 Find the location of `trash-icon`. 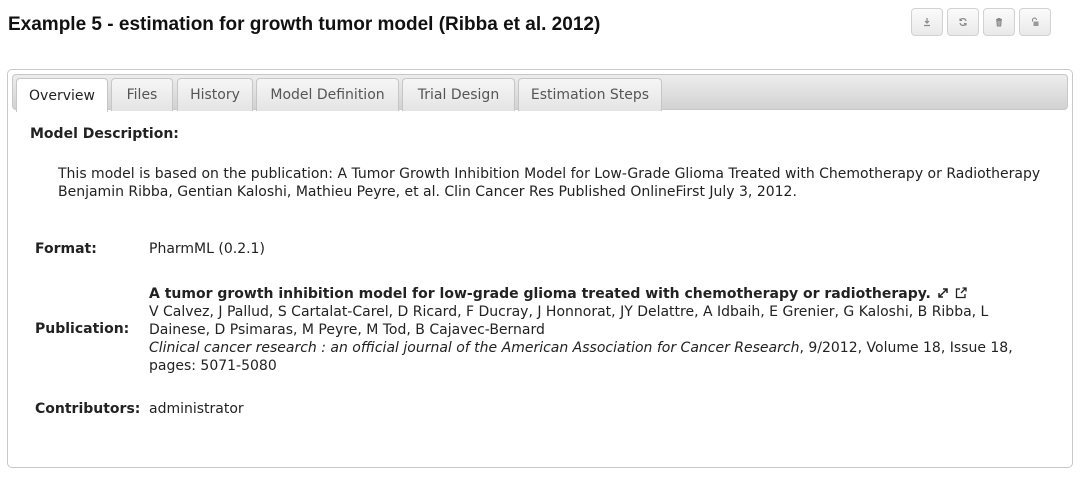

trash-icon is located at coordinates (999, 22).